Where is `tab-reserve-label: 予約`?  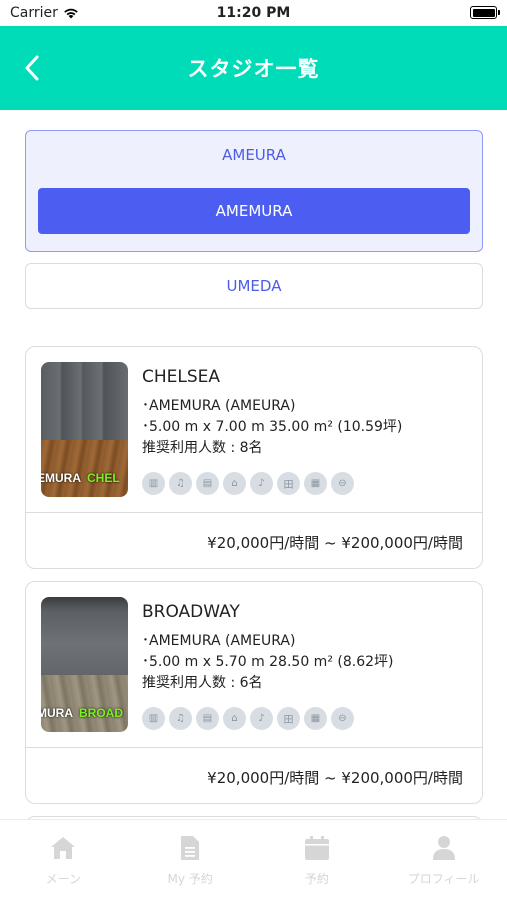 tab-reserve-label: 予約 is located at coordinates (316, 879).